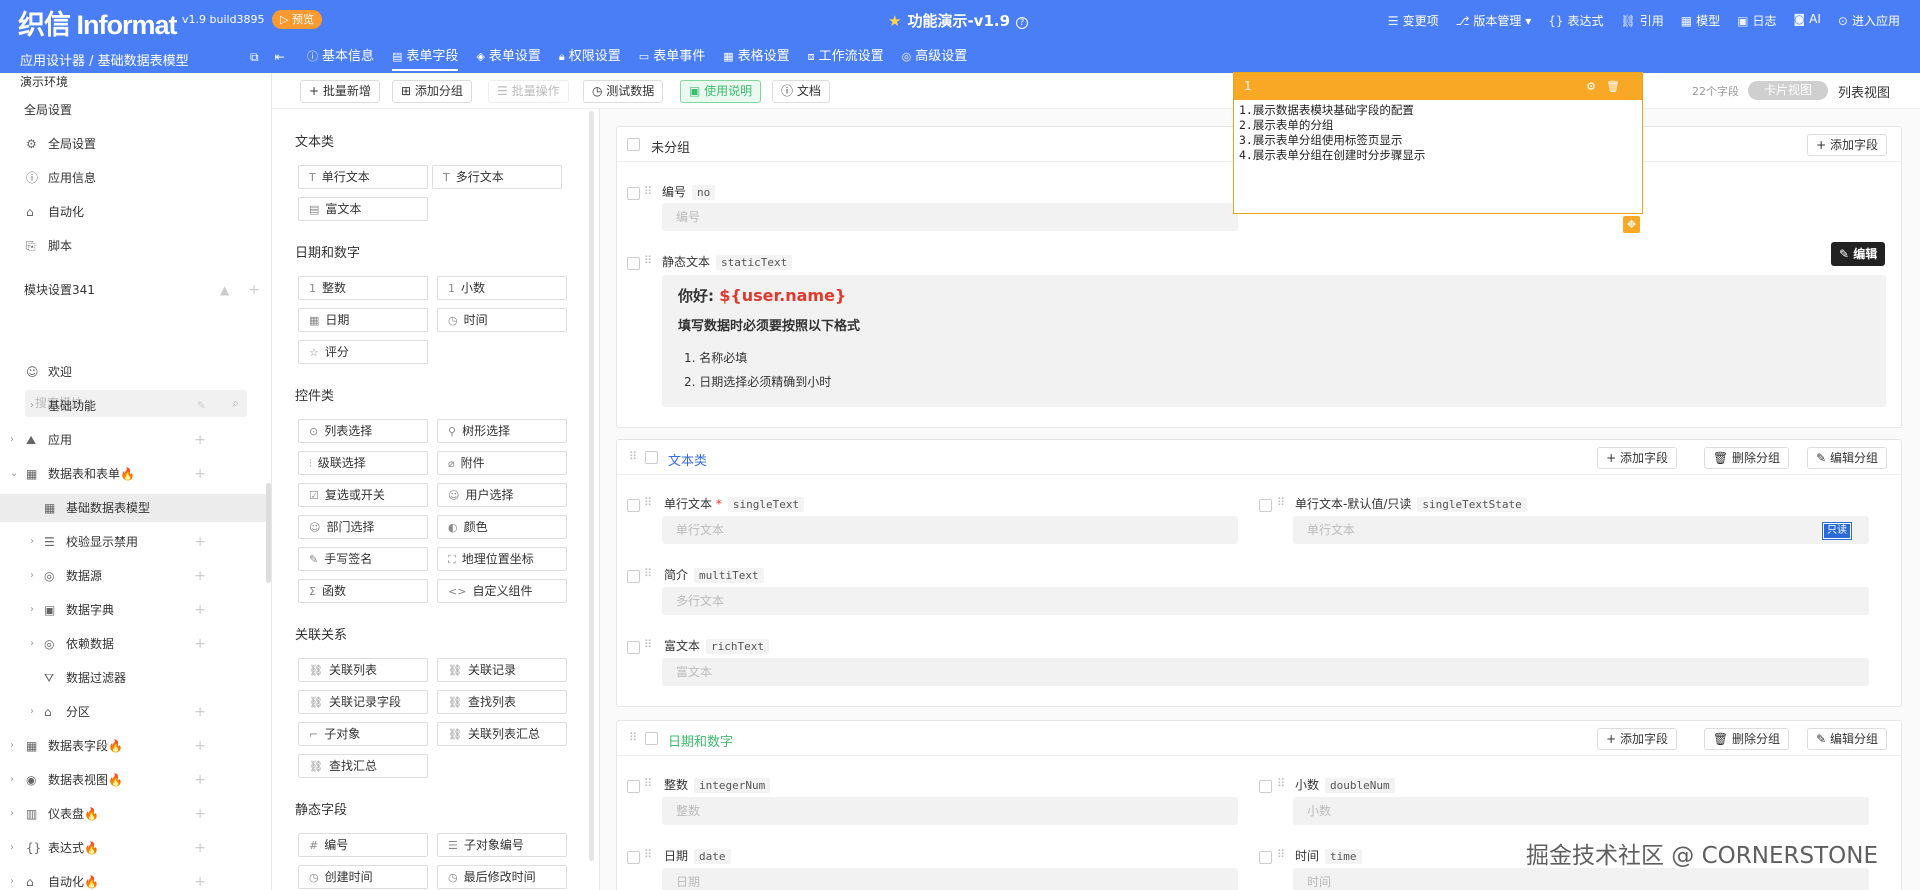 The image size is (1920, 890). I want to click on delete-group-button: 🗑︎ 删除分组, so click(1746, 458).